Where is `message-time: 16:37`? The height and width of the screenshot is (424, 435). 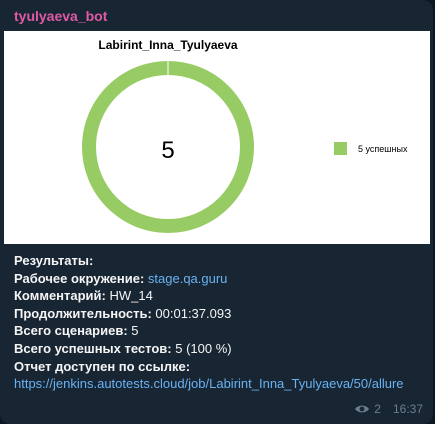 message-time: 16:37 is located at coordinates (407, 409).